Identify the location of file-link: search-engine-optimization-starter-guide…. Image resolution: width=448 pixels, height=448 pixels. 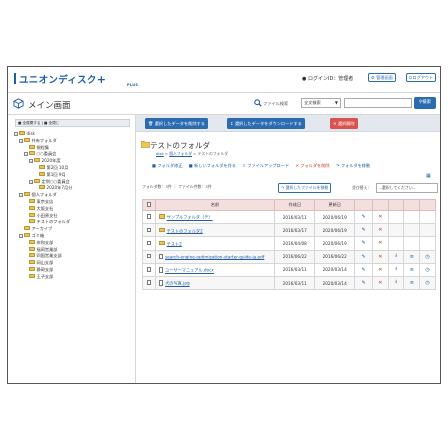
(214, 256).